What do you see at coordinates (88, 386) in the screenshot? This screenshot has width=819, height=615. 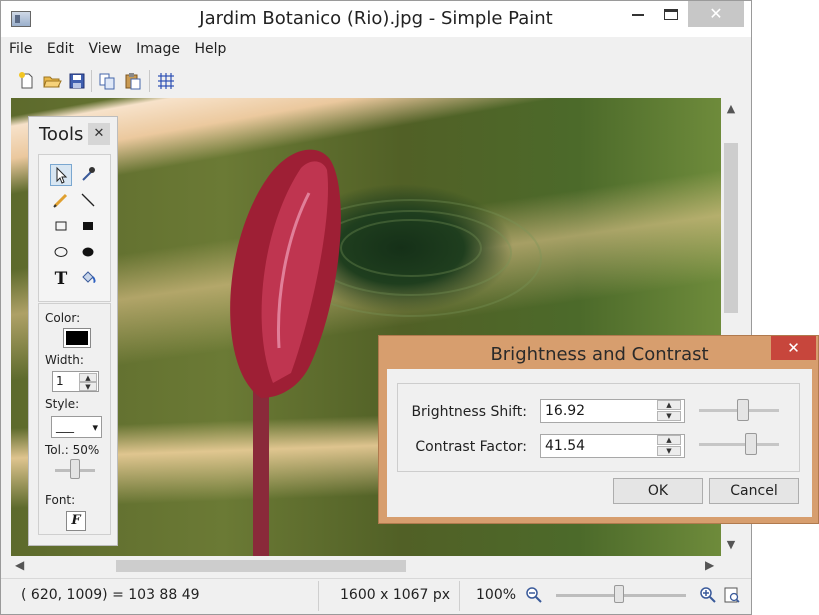 I see `spin-down-icon: ▼` at bounding box center [88, 386].